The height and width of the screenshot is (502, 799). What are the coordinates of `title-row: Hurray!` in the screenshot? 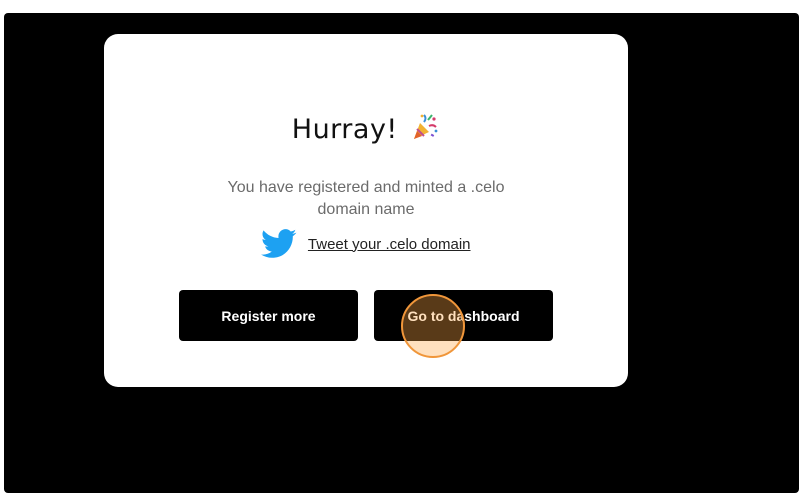 It's located at (366, 131).